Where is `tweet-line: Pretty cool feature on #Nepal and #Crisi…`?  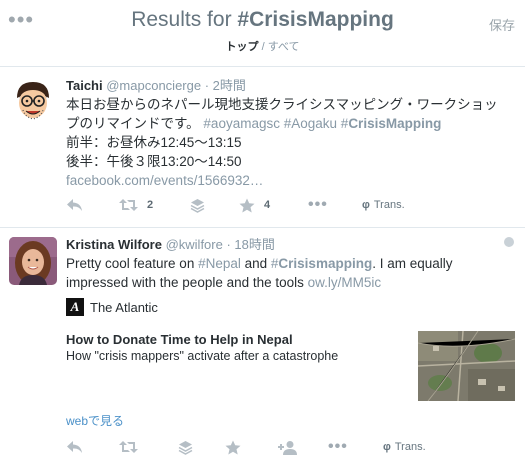
tweet-line: Pretty cool feature on #Nepal and #Crisi… is located at coordinates (293, 263).